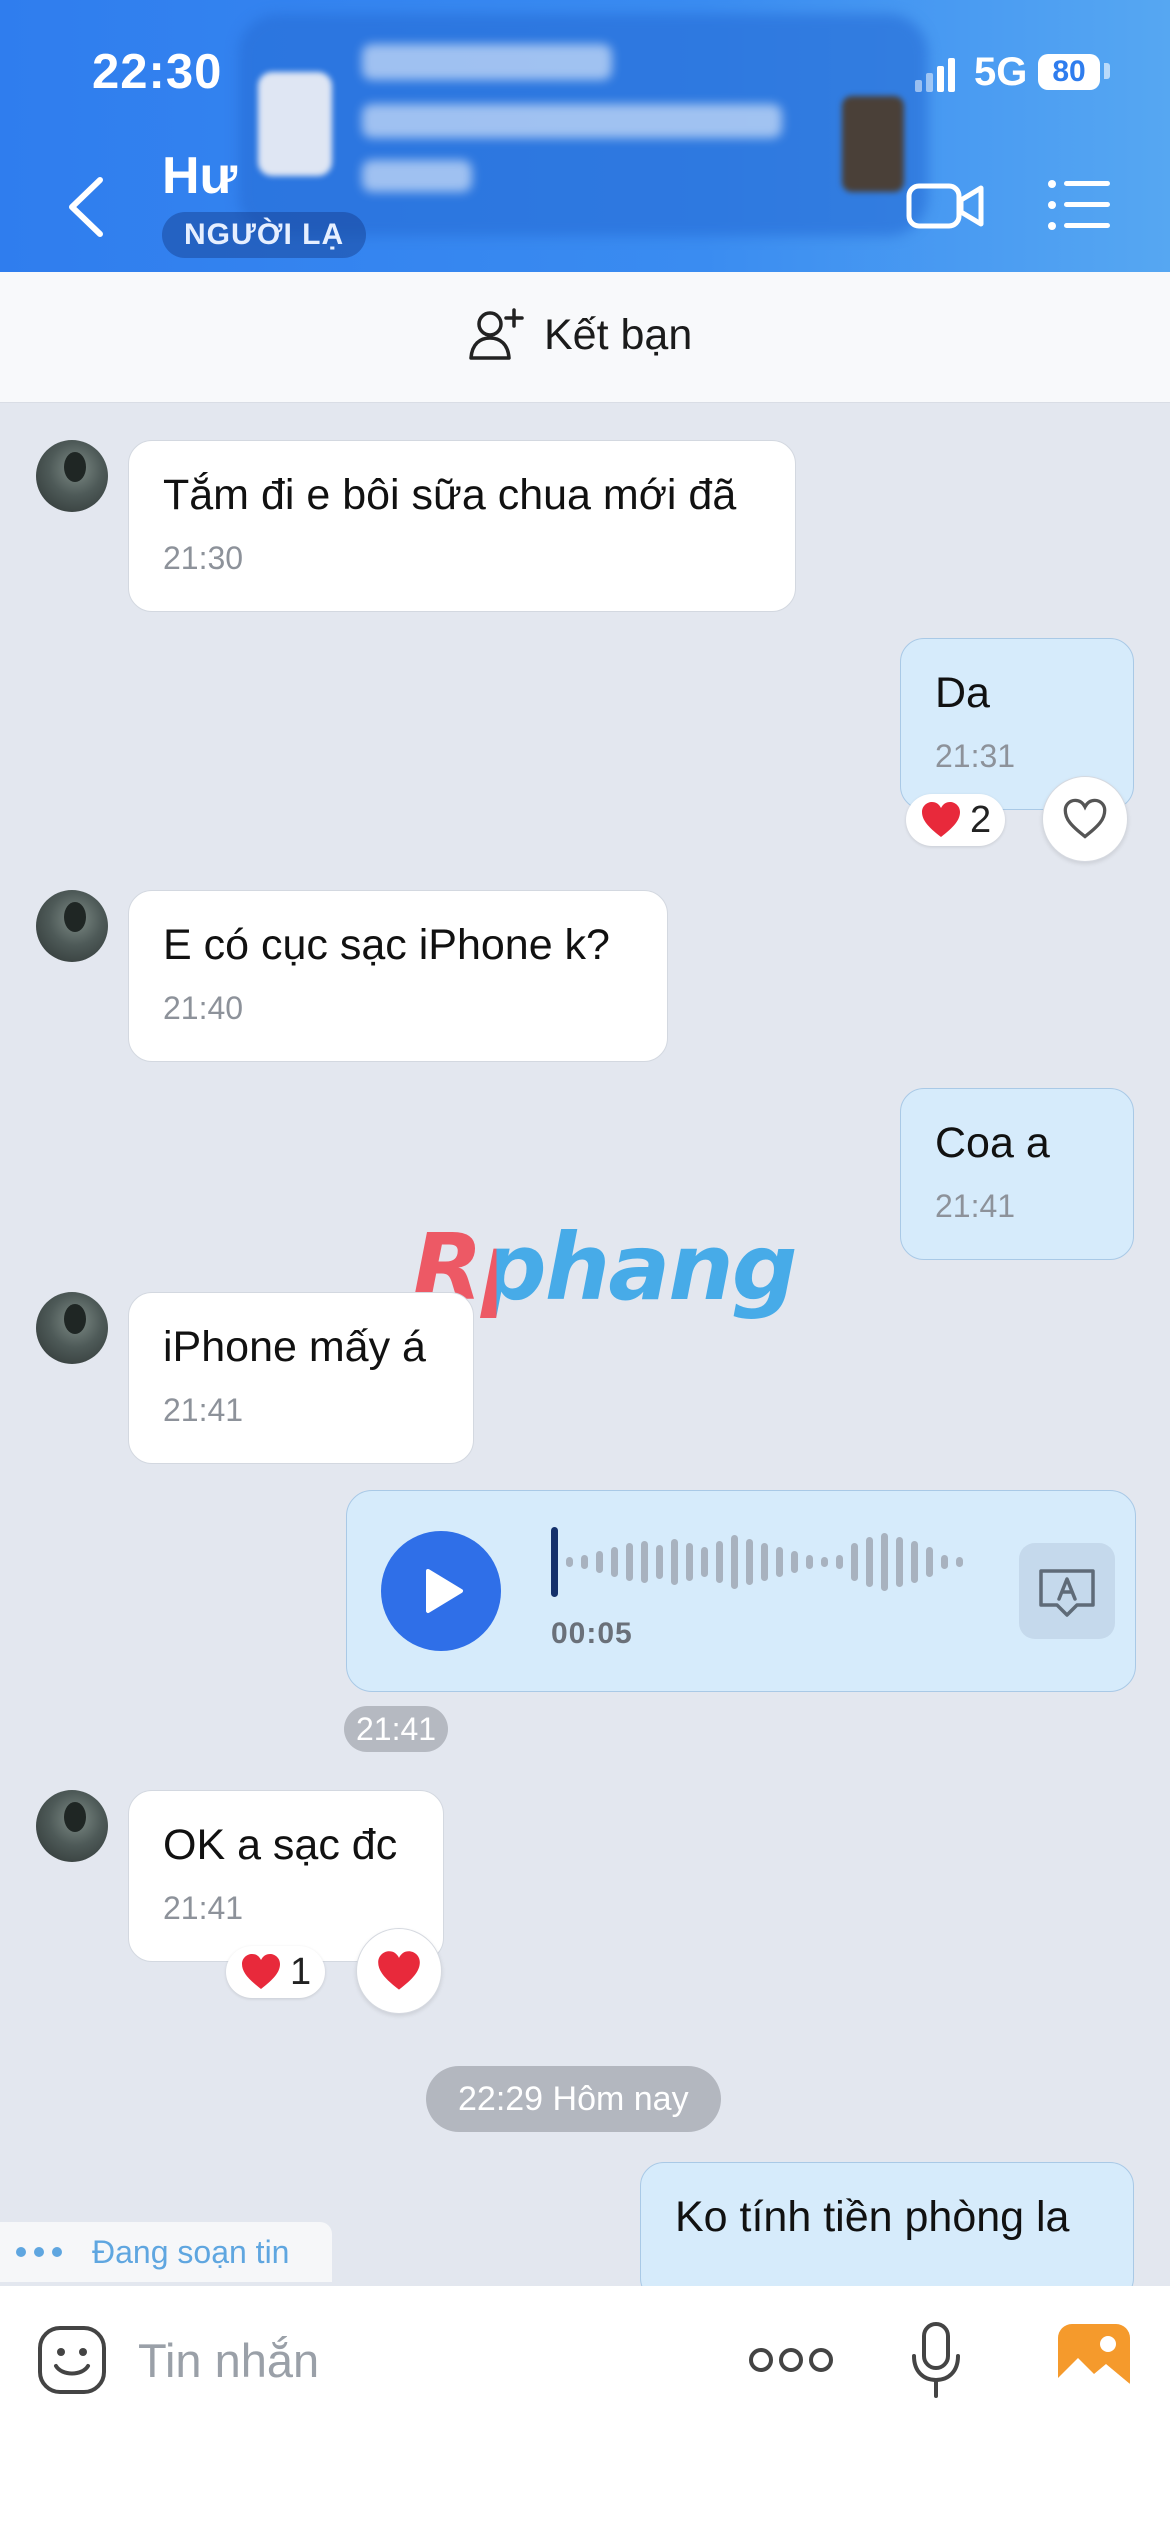 This screenshot has height=2532, width=1170. What do you see at coordinates (280, 1845) in the screenshot?
I see `message-text: OK a sạc đc` at bounding box center [280, 1845].